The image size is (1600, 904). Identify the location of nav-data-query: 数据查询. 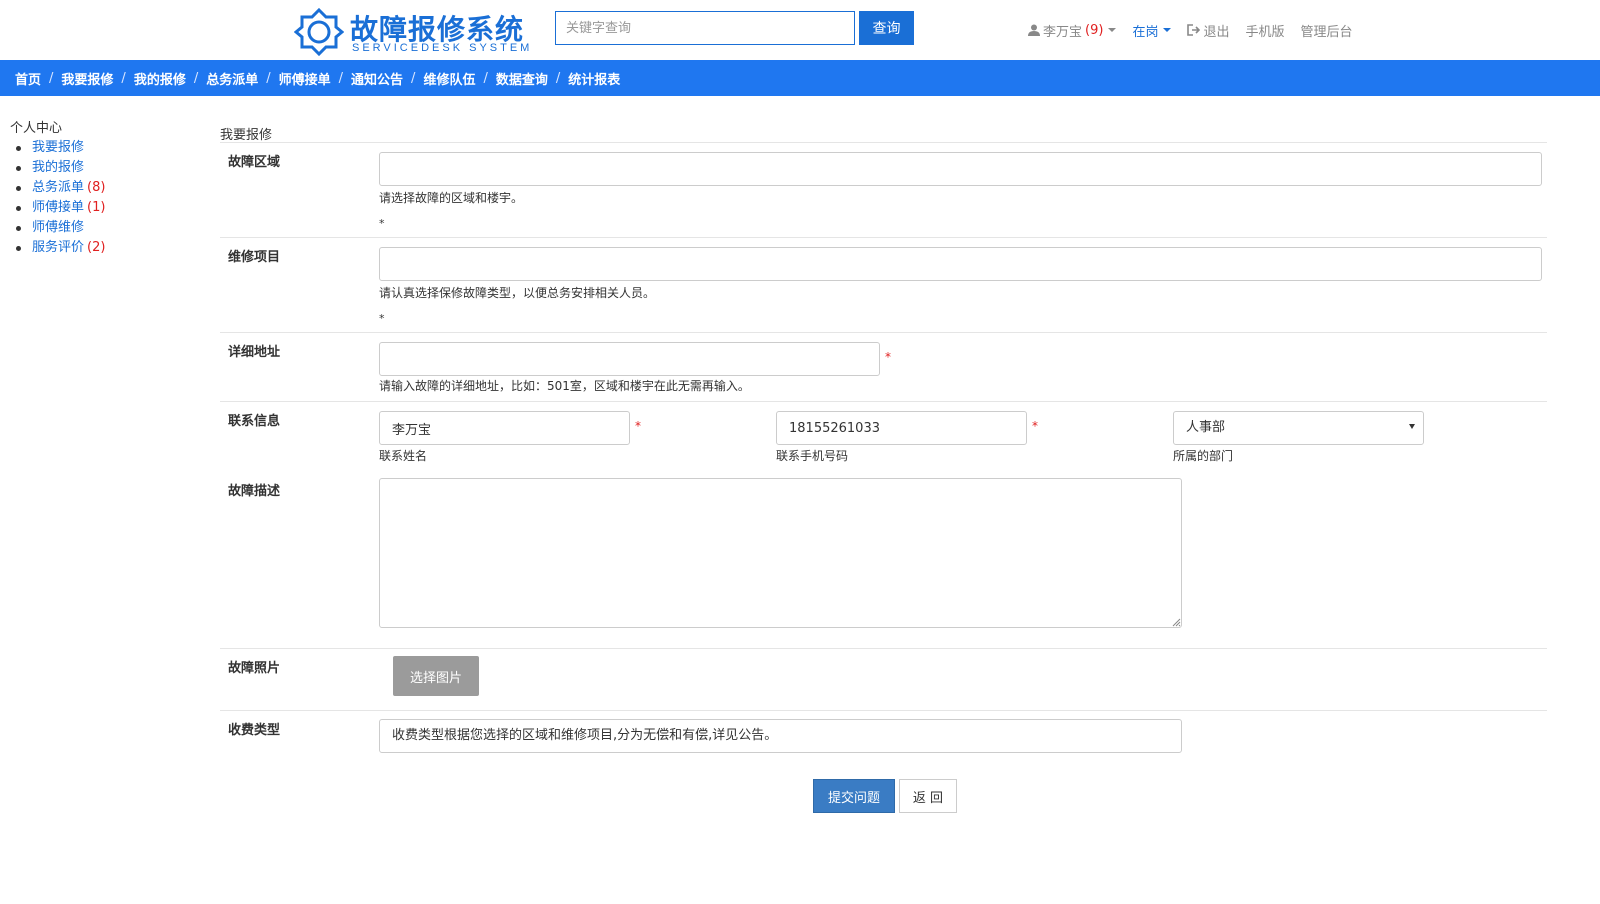
(522, 78).